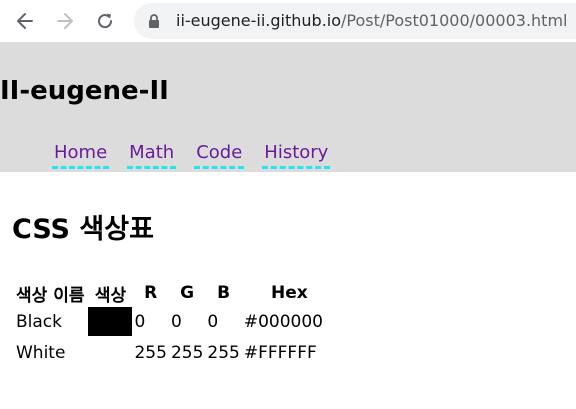 This screenshot has height=409, width=576. I want to click on arrow-right-icon, so click(65, 21).